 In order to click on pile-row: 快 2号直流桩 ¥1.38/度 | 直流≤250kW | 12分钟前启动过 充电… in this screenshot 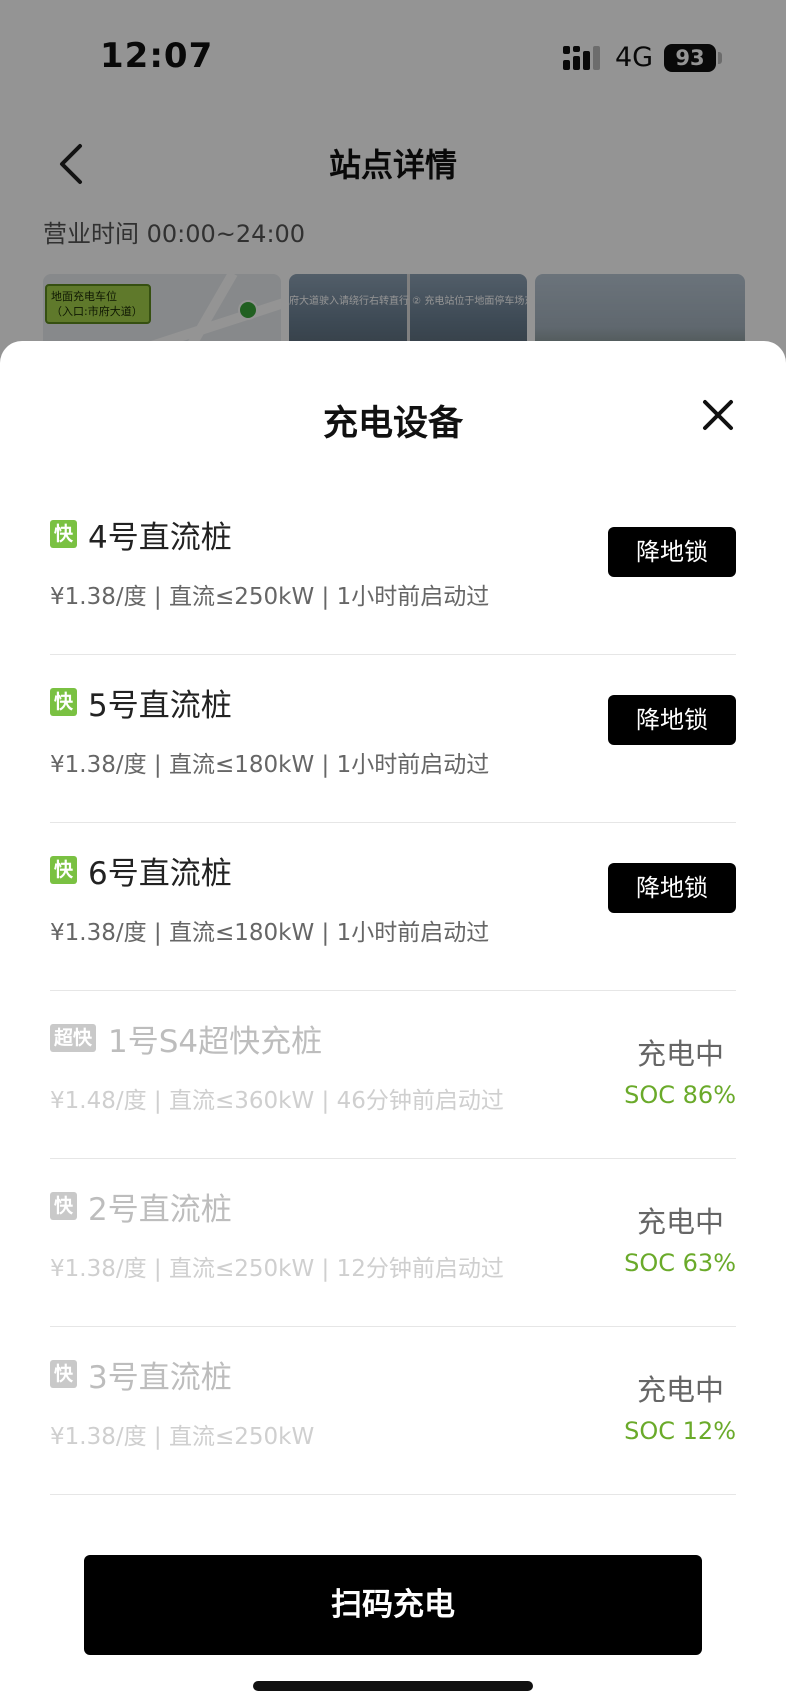, I will do `click(393, 1243)`.